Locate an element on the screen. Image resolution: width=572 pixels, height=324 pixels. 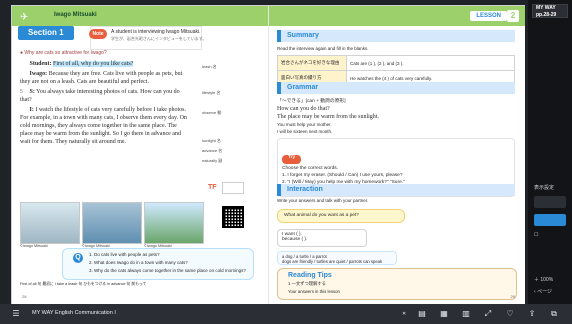
reading-tips-line: Your answers in this lesson is located at coordinates (314, 291).